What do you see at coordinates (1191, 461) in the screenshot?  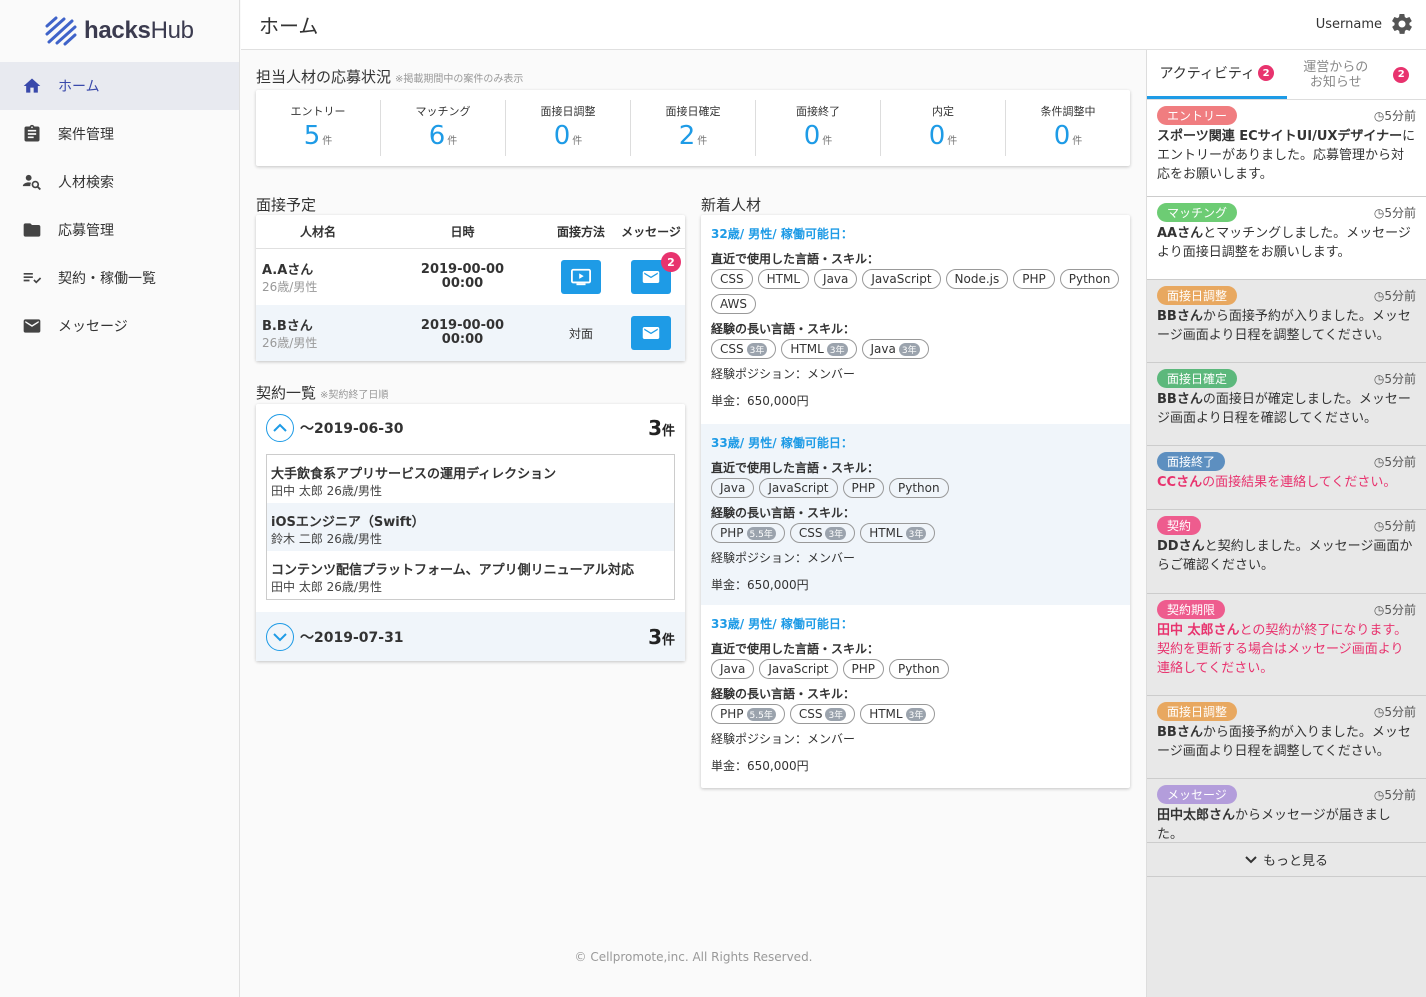 I see `activity-tag: 面接終了` at bounding box center [1191, 461].